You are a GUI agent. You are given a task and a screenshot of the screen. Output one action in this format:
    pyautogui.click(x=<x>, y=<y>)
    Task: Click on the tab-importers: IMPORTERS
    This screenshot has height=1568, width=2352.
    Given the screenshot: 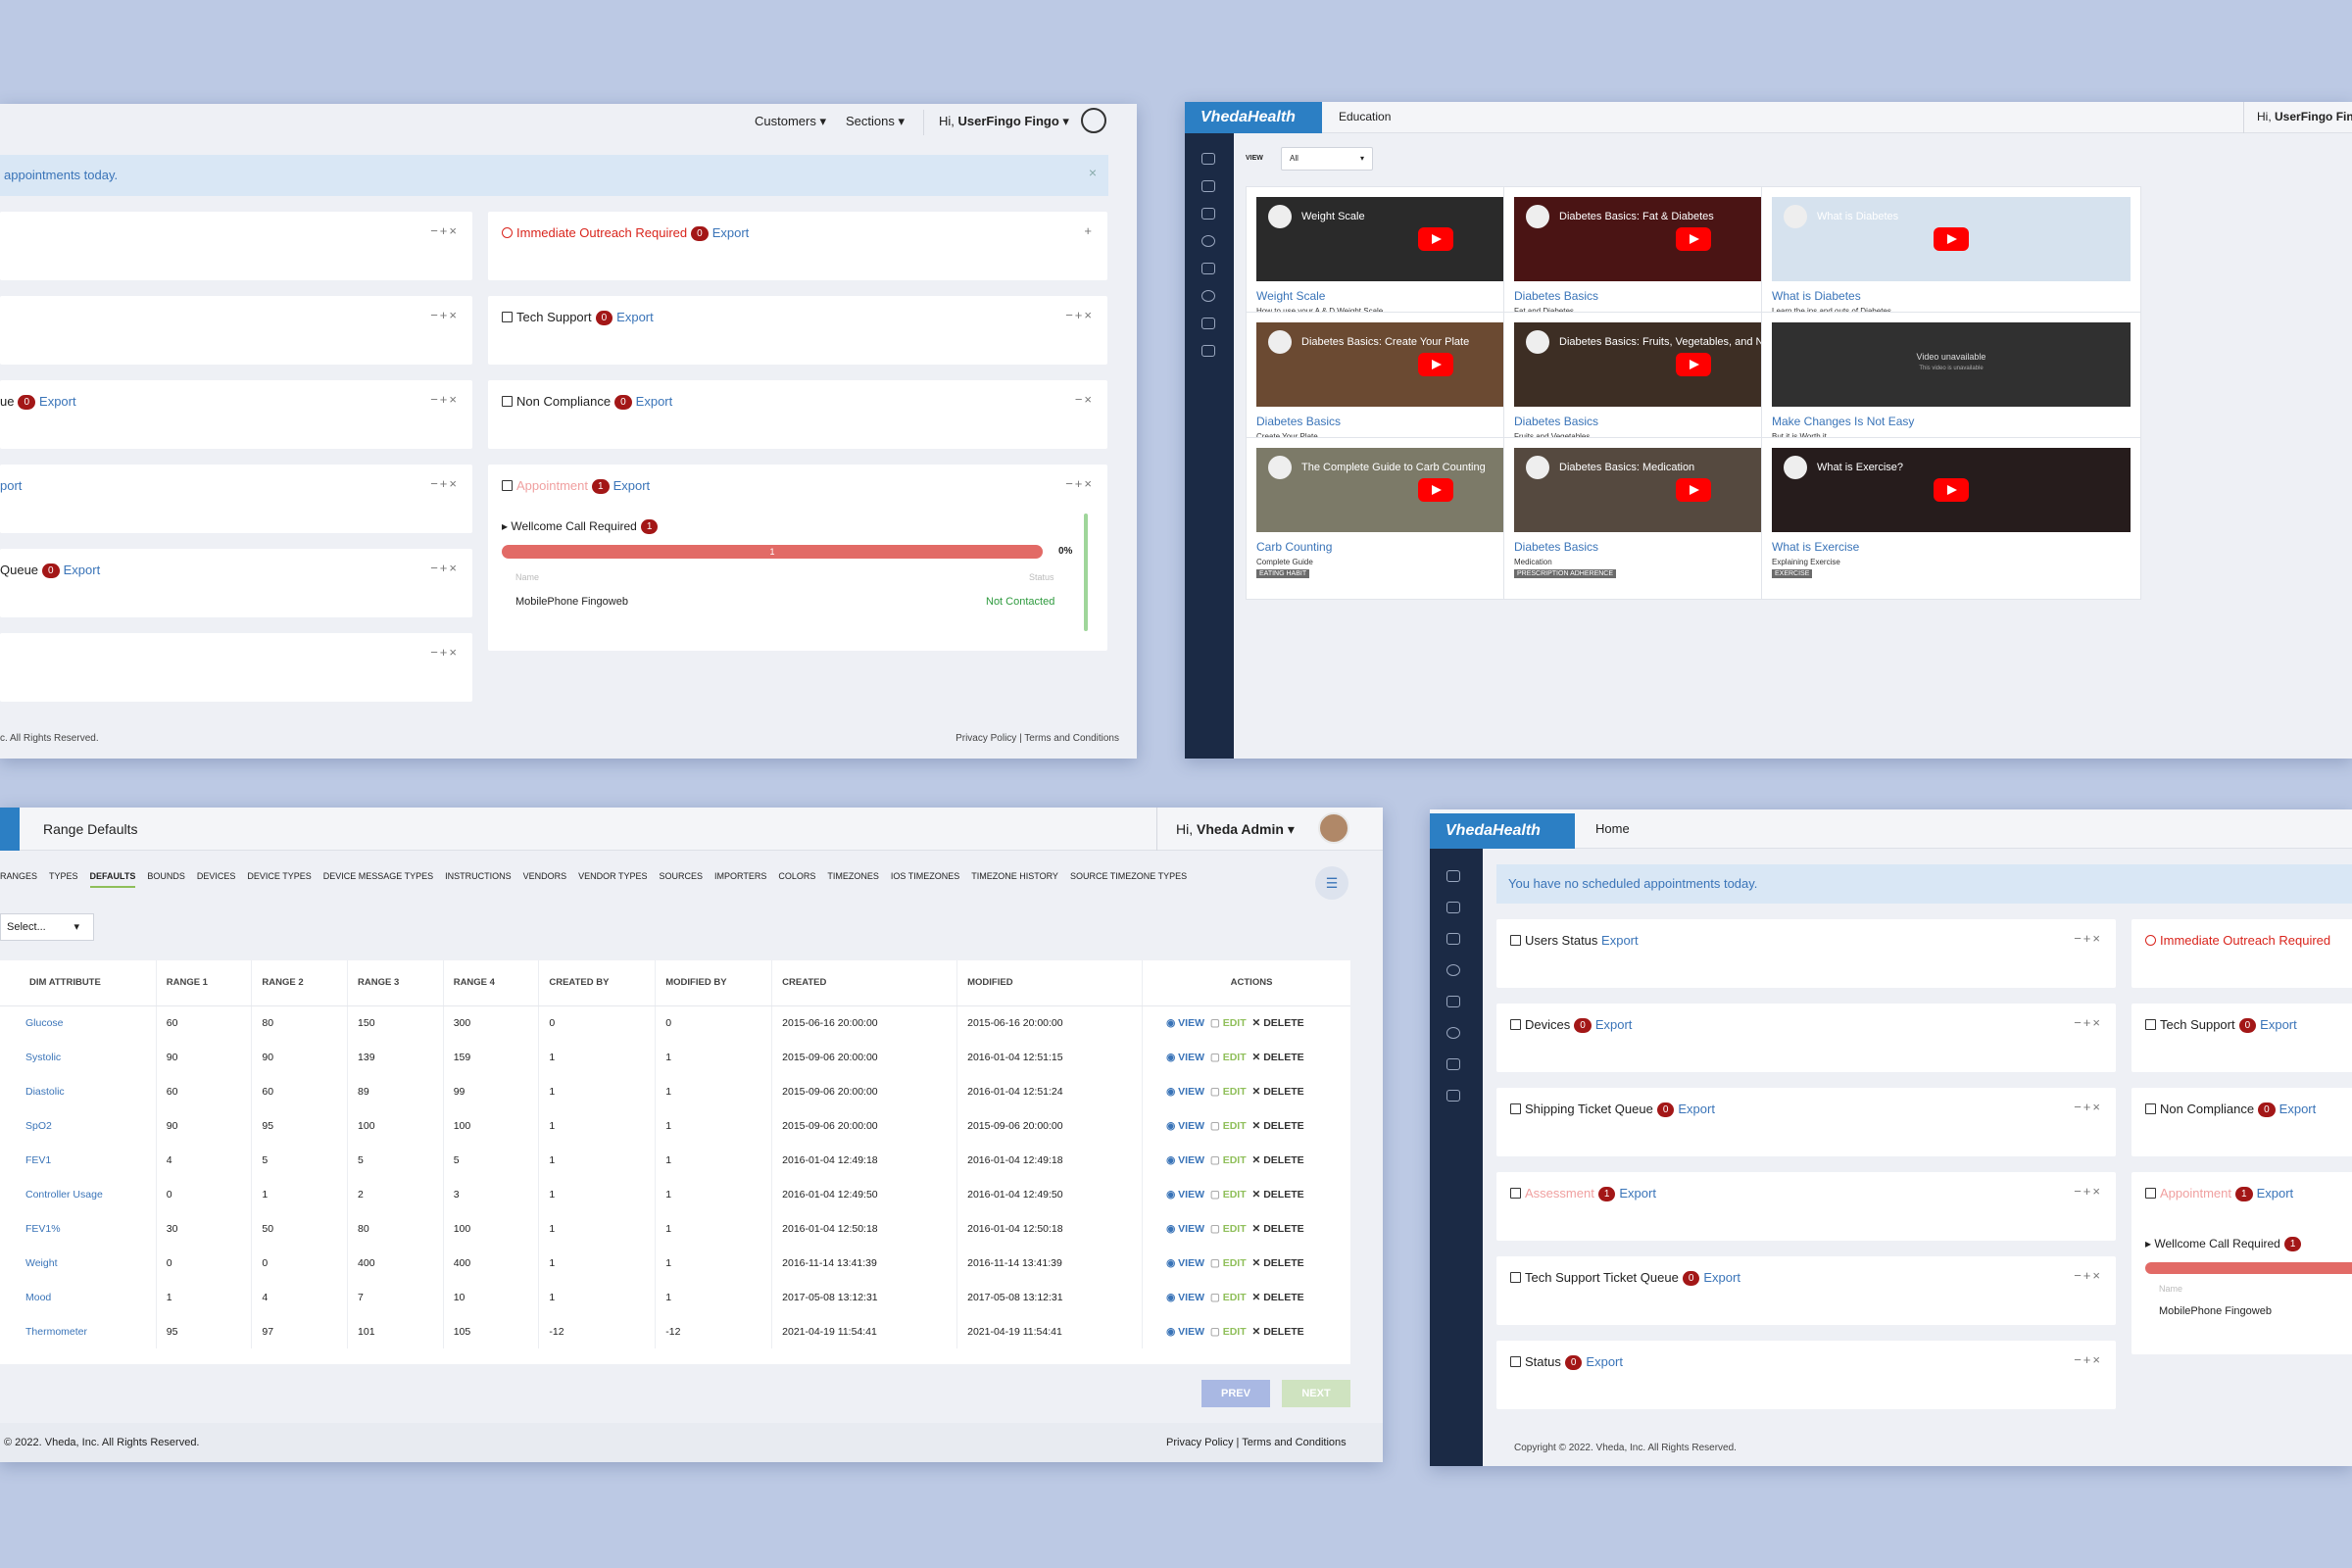 What is the action you would take?
    pyautogui.click(x=740, y=878)
    